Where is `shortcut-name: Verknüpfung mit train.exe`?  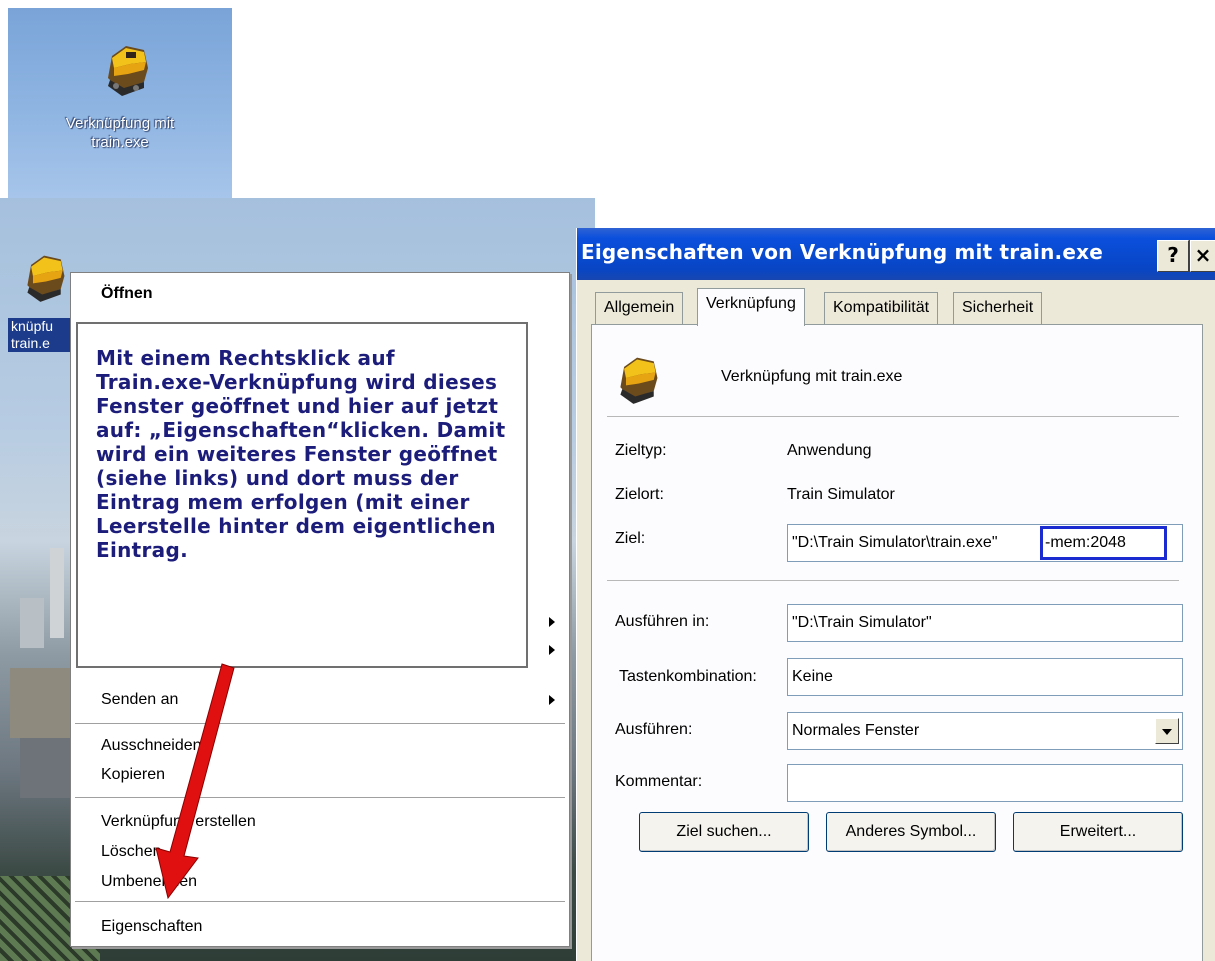
shortcut-name: Verknüpfung mit train.exe is located at coordinates (812, 376).